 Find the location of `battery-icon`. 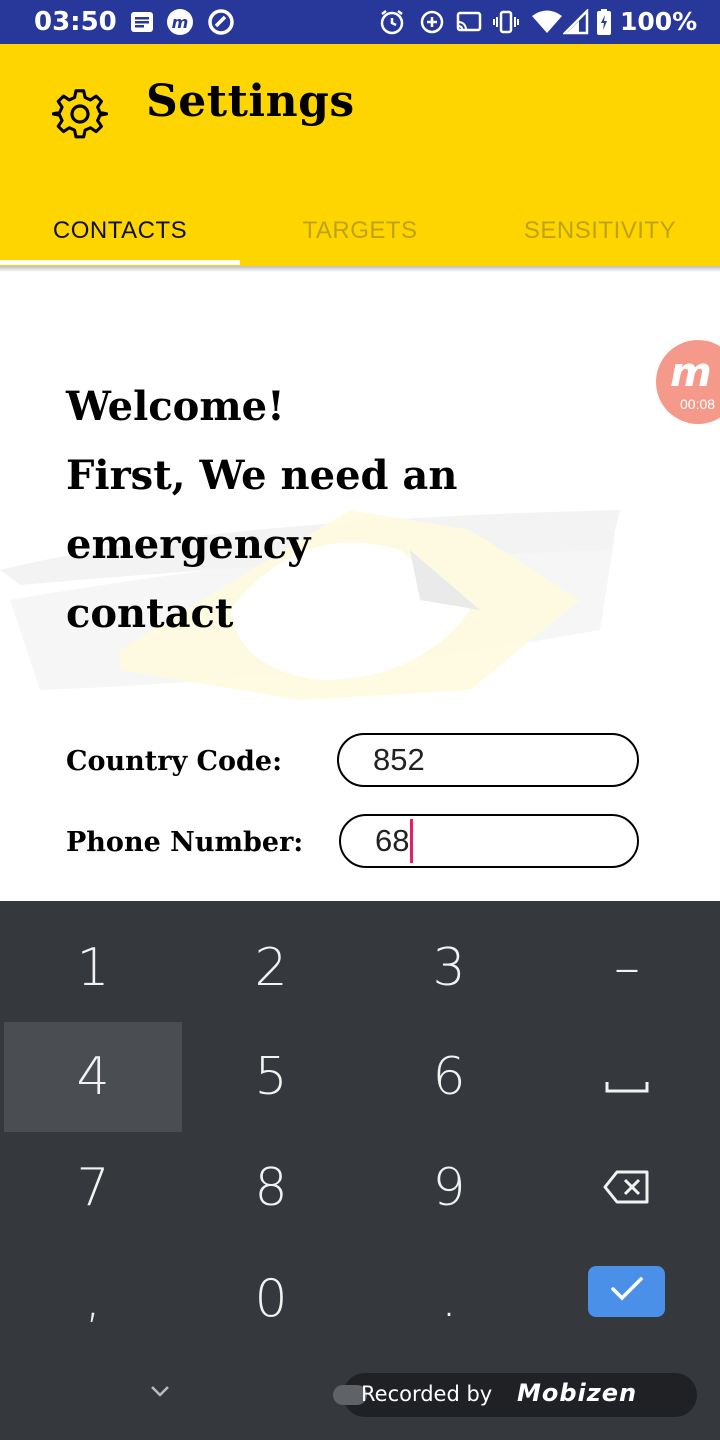

battery-icon is located at coordinates (604, 22).